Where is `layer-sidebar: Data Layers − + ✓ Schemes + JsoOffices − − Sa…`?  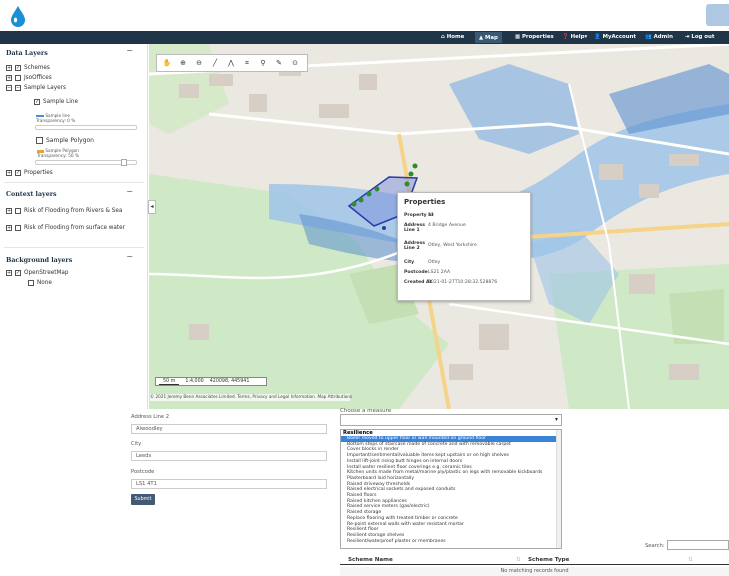 layer-sidebar: Data Layers − + ✓ Schemes + JsoOffices − − Sa… is located at coordinates (74, 226).